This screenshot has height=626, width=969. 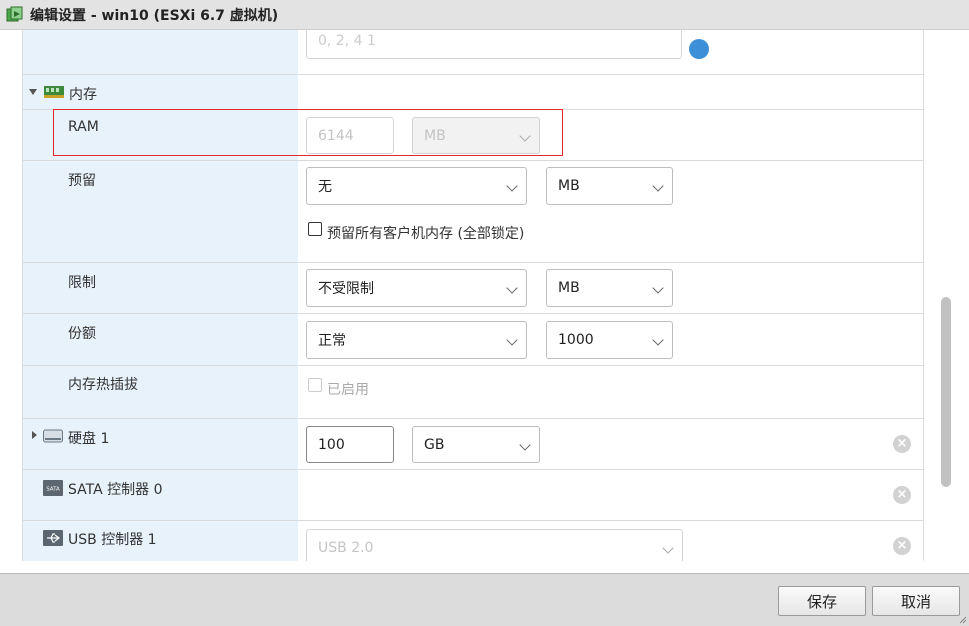 I want to click on remove-hard-disk-icon: ×, so click(x=902, y=444).